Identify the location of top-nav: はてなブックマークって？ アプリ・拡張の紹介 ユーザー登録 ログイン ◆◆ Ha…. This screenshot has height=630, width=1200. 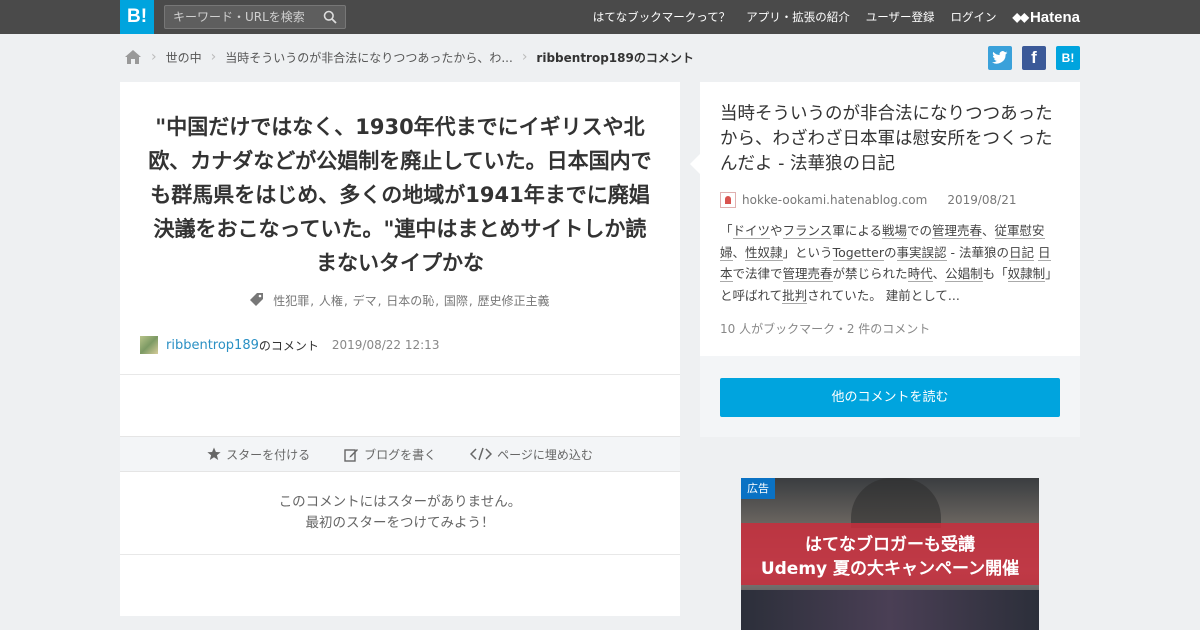
(828, 17).